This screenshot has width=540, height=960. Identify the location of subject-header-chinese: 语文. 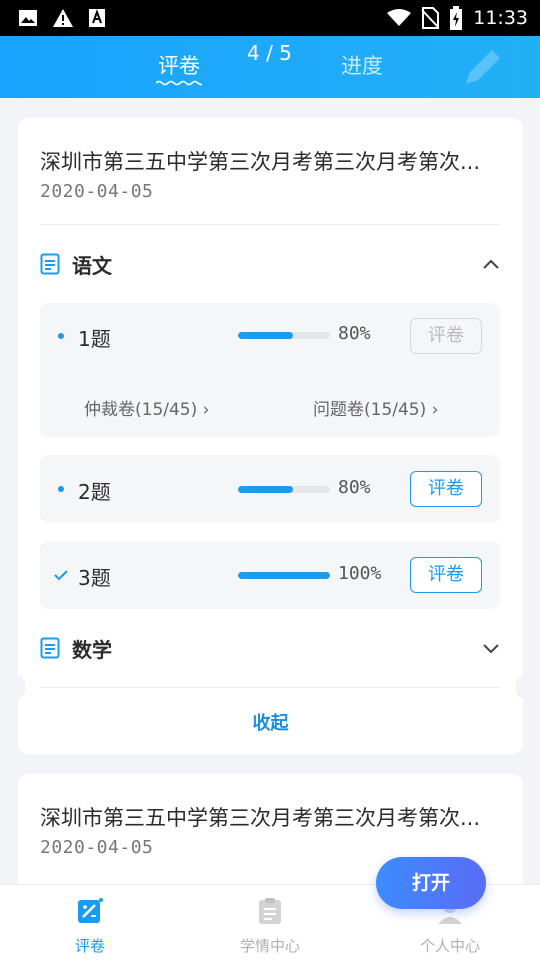
(76, 264).